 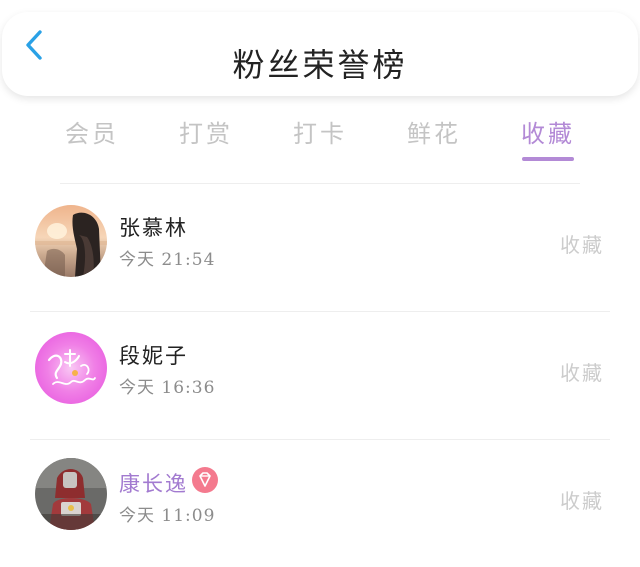 What do you see at coordinates (167, 388) in the screenshot?
I see `fan-time: 今天 16:36` at bounding box center [167, 388].